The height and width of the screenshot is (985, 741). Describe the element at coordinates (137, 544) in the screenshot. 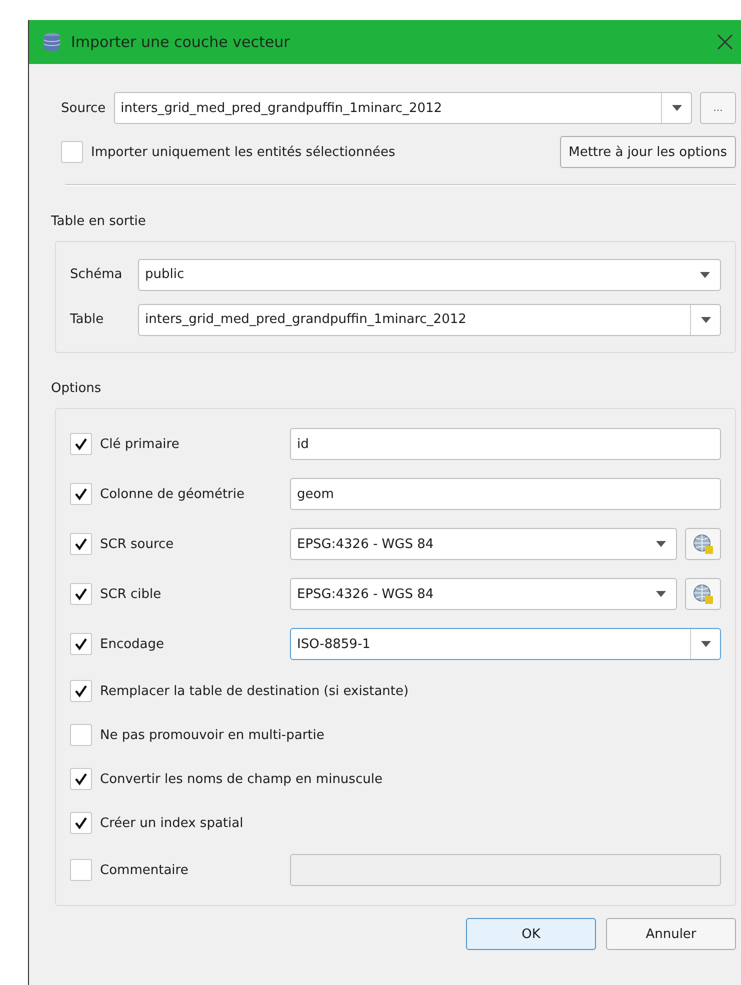

I see `checkbox-label: SCR source` at that location.